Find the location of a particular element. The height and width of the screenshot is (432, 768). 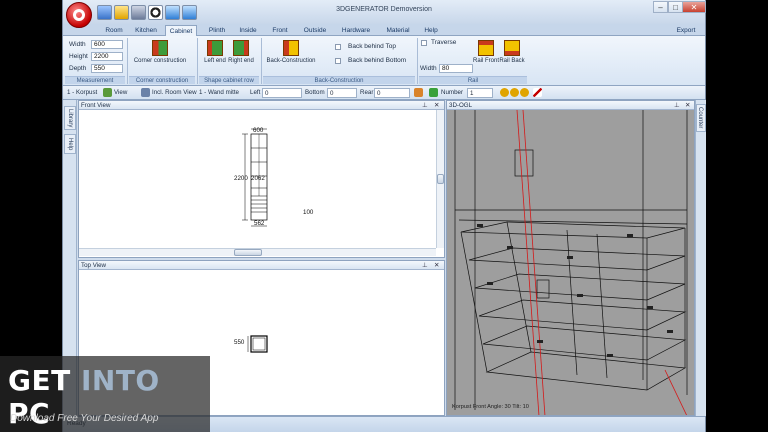

lifebuoy-icon is located at coordinates (79, 15).